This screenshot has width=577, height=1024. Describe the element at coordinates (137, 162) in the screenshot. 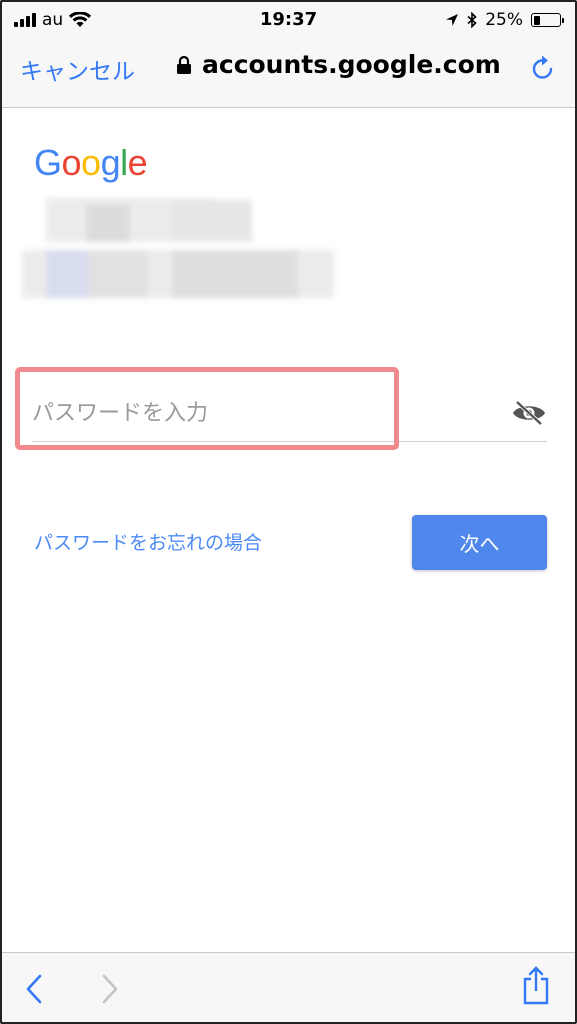

I see `logo-letter: e` at that location.